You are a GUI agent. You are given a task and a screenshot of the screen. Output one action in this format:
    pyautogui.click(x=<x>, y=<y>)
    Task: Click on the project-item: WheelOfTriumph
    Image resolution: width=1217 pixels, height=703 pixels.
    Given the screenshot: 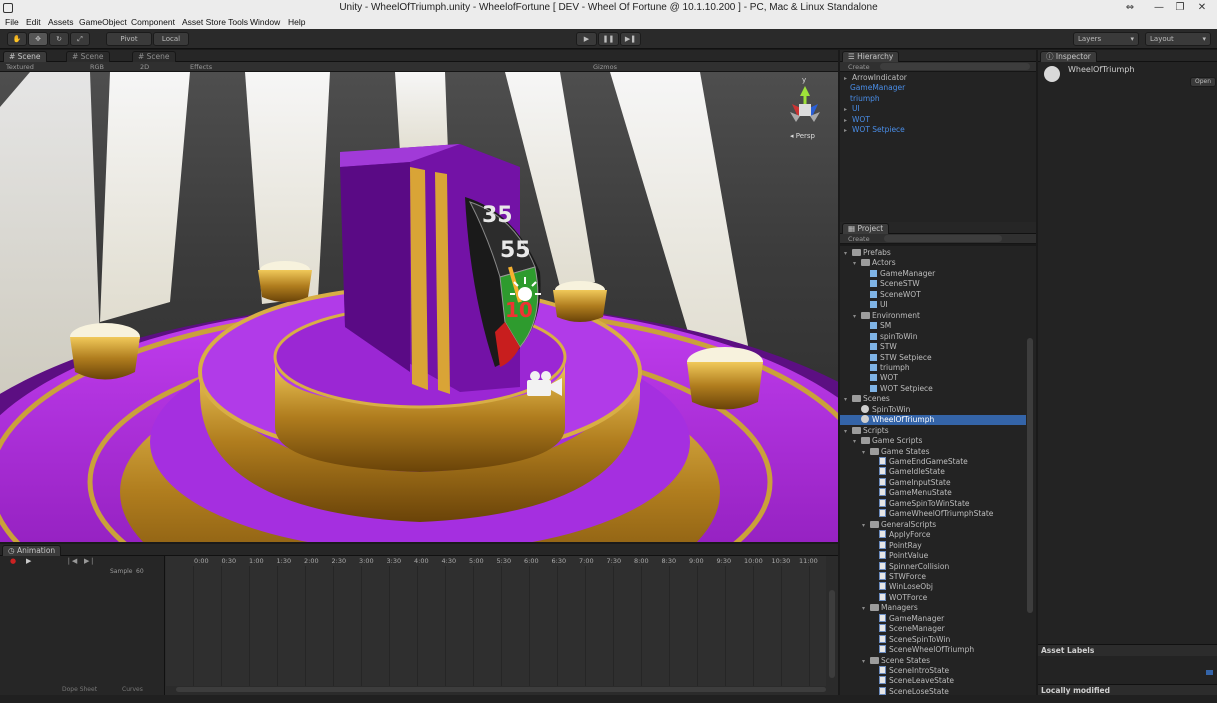 What is the action you would take?
    pyautogui.click(x=933, y=420)
    